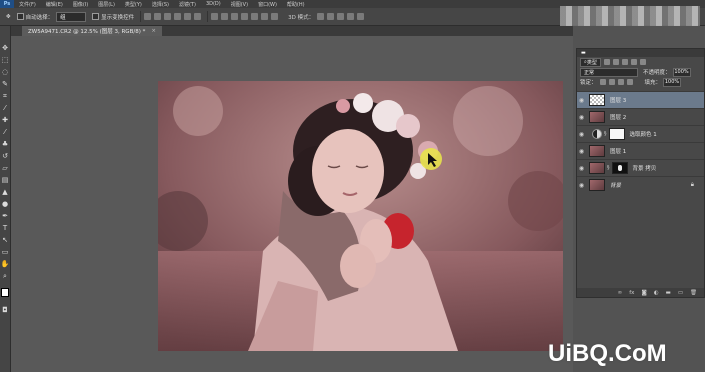  I want to click on layer-row-background: ◉ 背景 🔒︎, so click(640, 184).